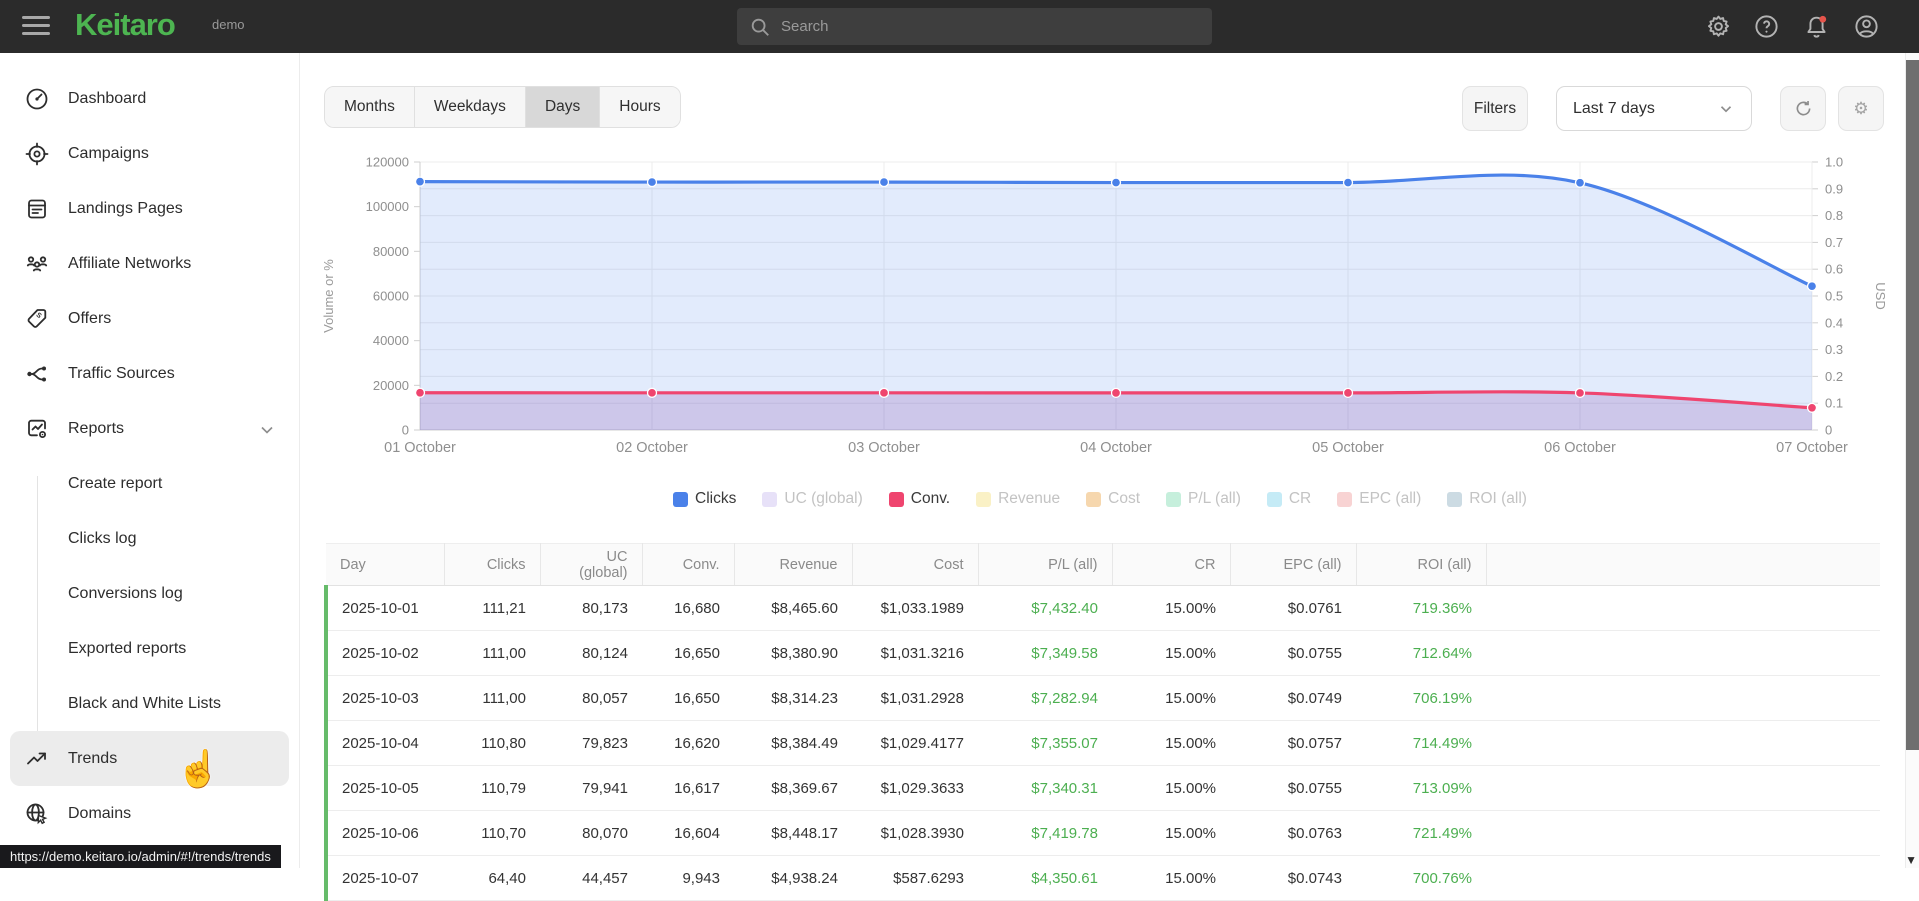  What do you see at coordinates (96, 429) in the screenshot?
I see `sidebar-item-label: Reports` at bounding box center [96, 429].